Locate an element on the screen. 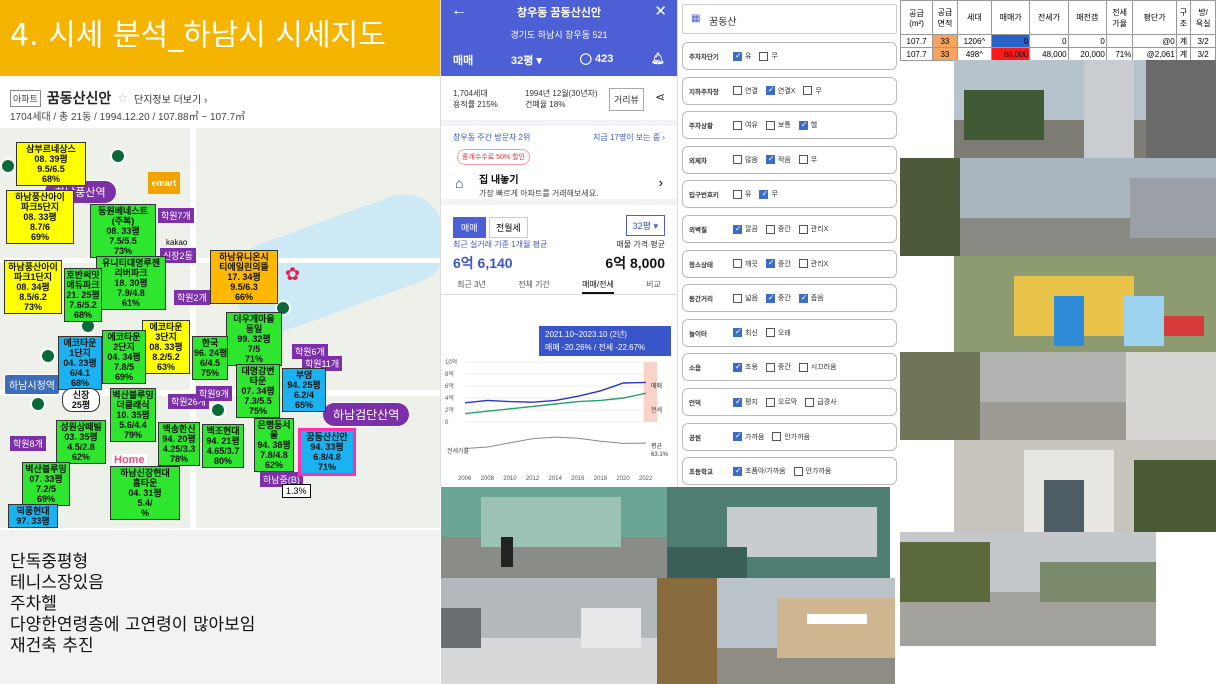 The height and width of the screenshot is (684, 1216). checklist-option: 조용 is located at coordinates (745, 367).